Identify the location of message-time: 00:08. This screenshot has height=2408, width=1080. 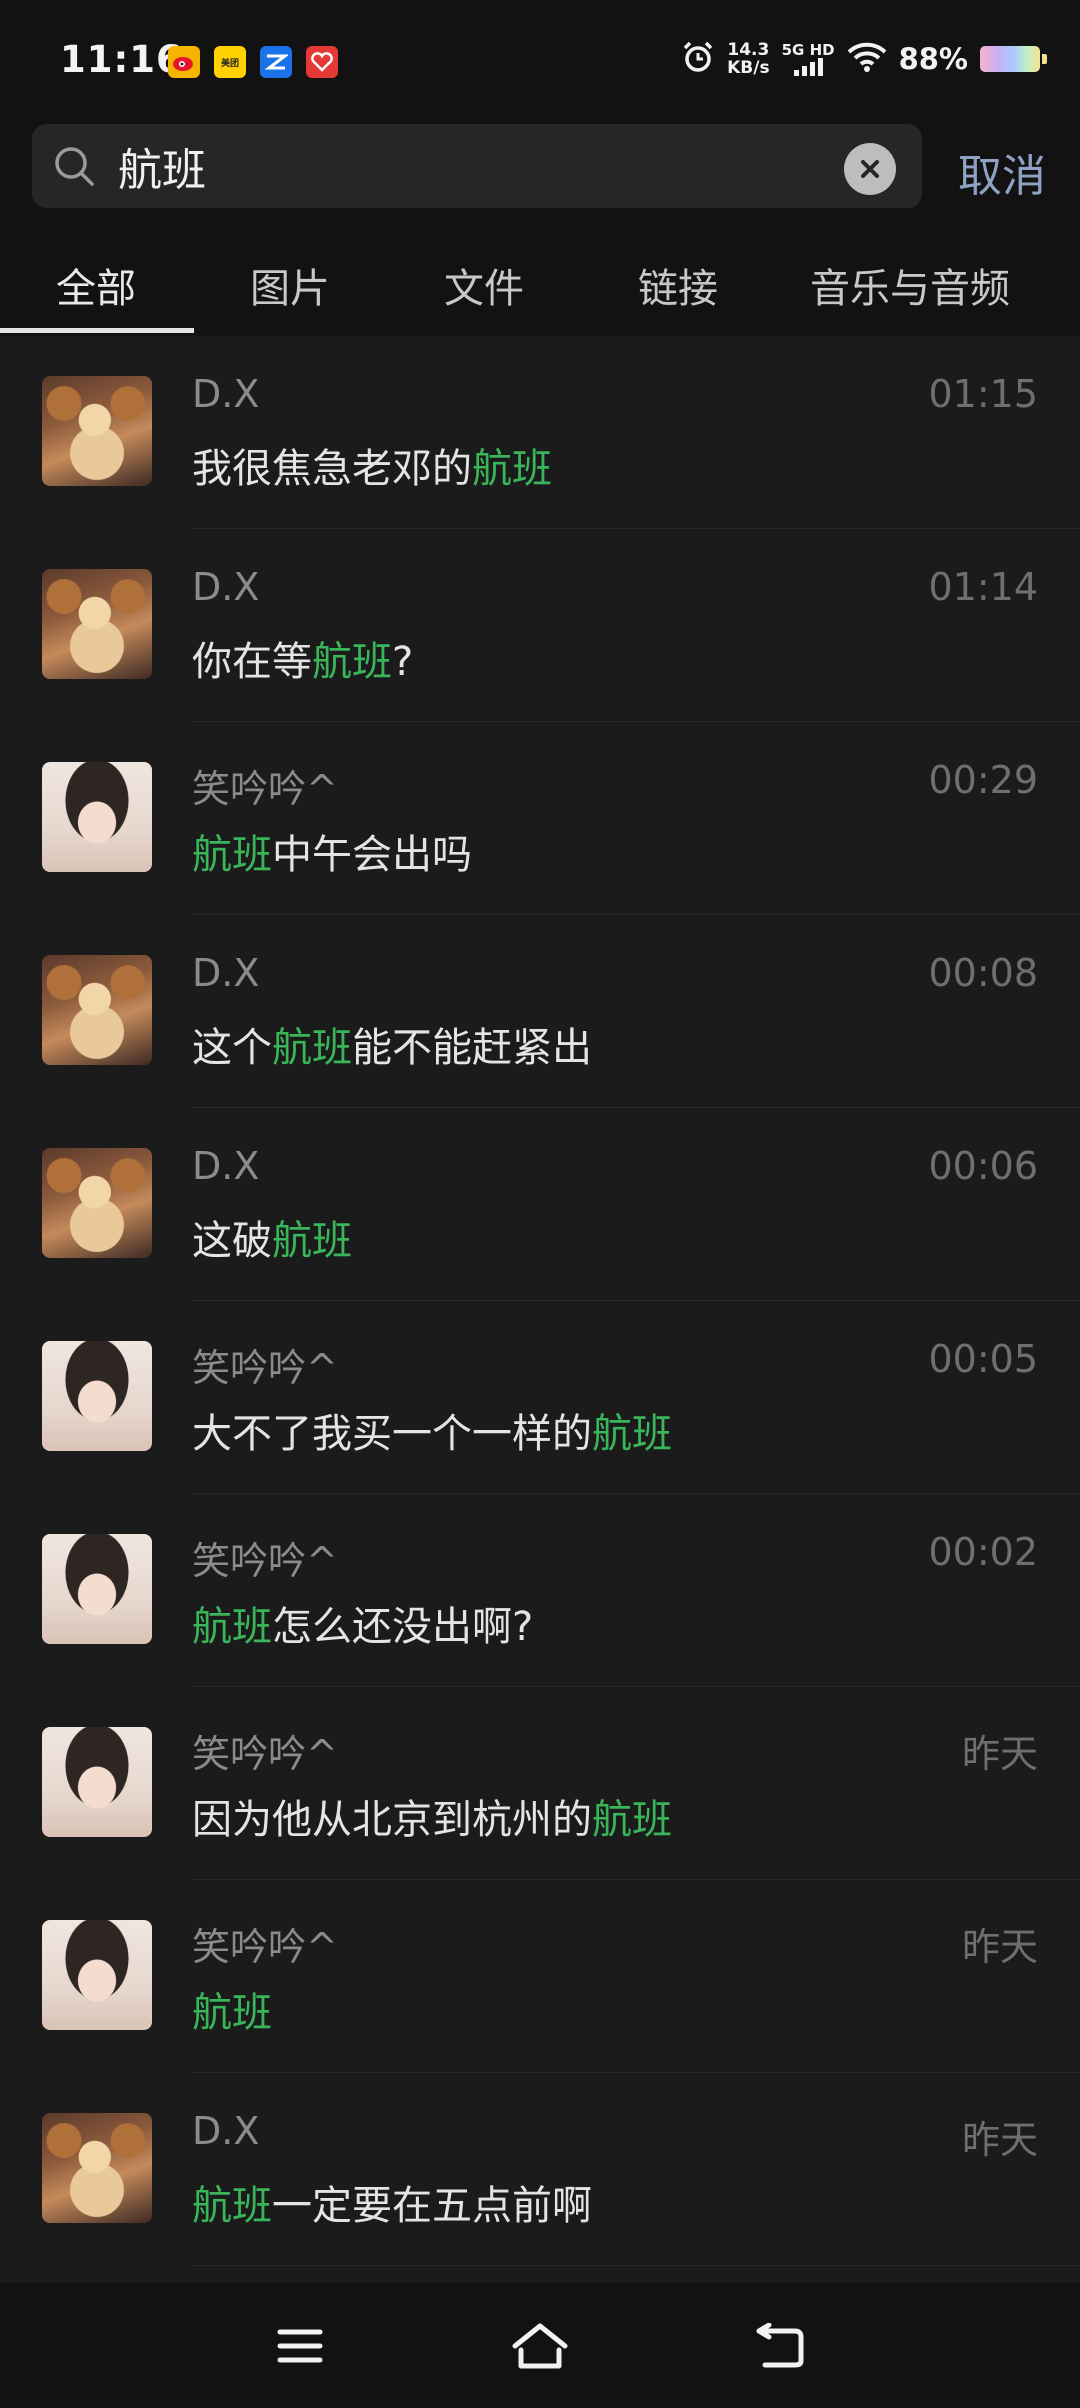
(983, 973).